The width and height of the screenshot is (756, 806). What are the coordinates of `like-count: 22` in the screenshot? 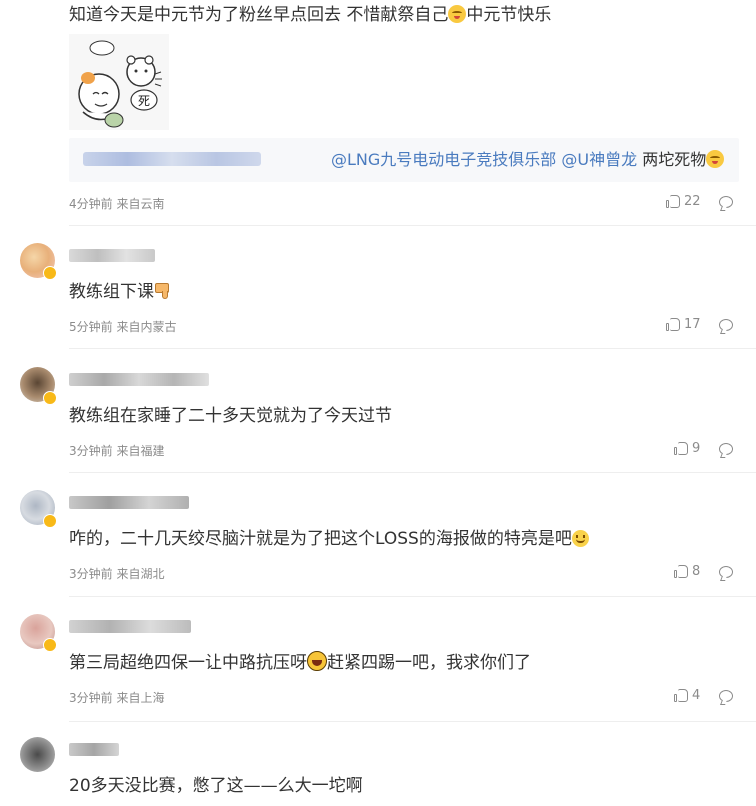 It's located at (692, 201).